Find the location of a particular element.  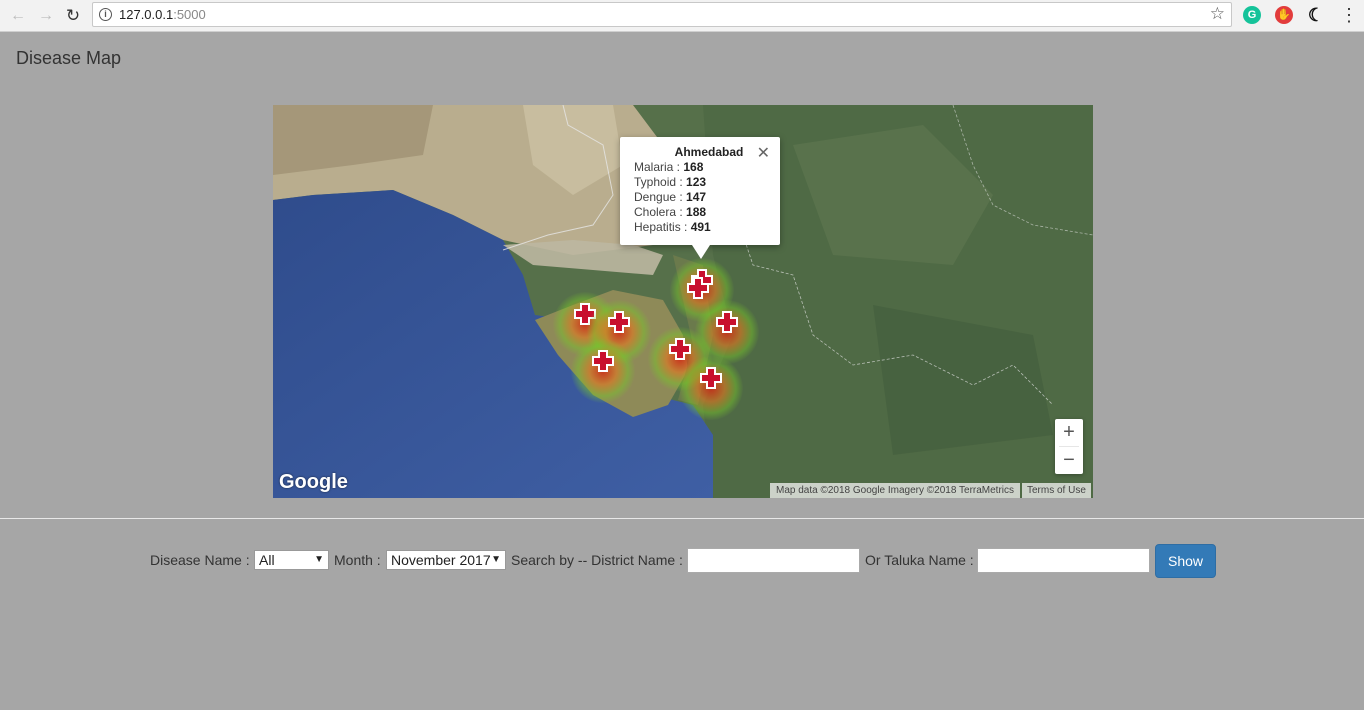

month-label: Month : is located at coordinates (357, 560).